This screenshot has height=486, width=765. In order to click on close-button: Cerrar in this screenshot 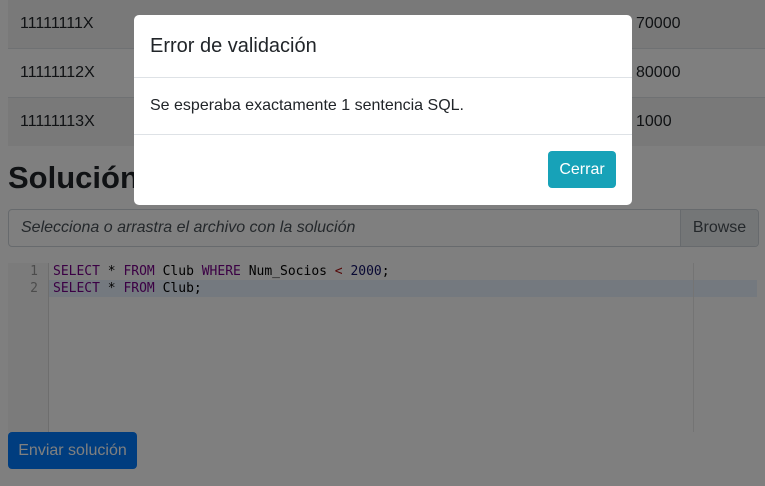, I will do `click(582, 169)`.